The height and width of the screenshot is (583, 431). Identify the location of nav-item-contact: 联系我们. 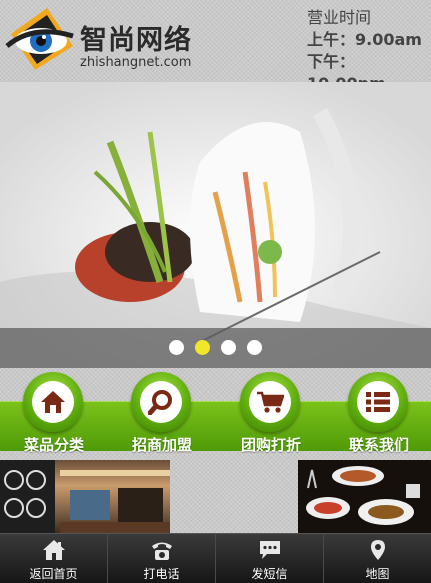
(378, 414).